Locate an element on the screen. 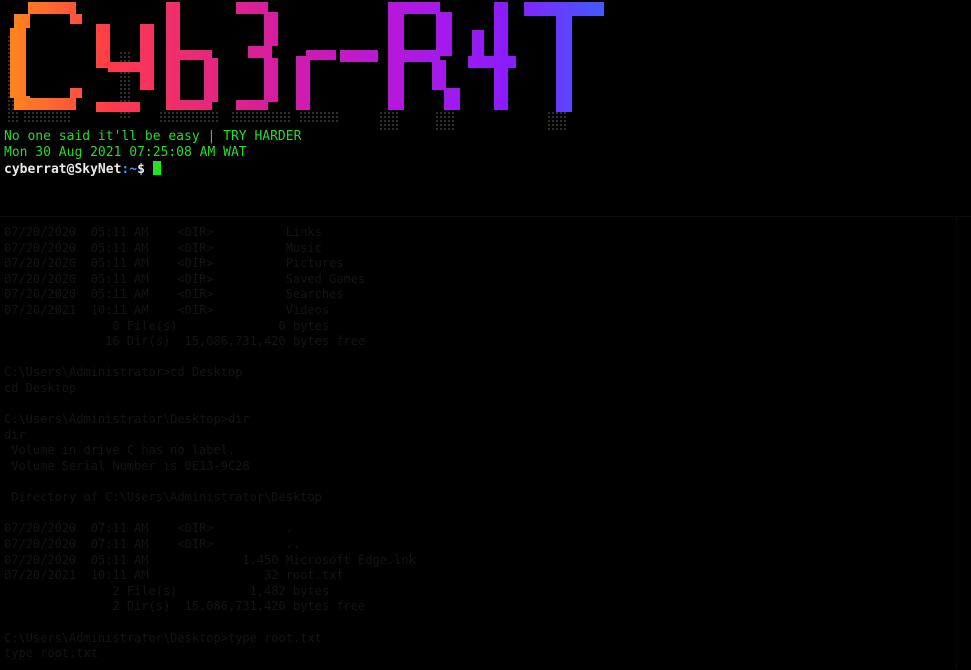  background-output-line: 2 Dir(s) 15,086,731,420 bytes free is located at coordinates (185, 606).